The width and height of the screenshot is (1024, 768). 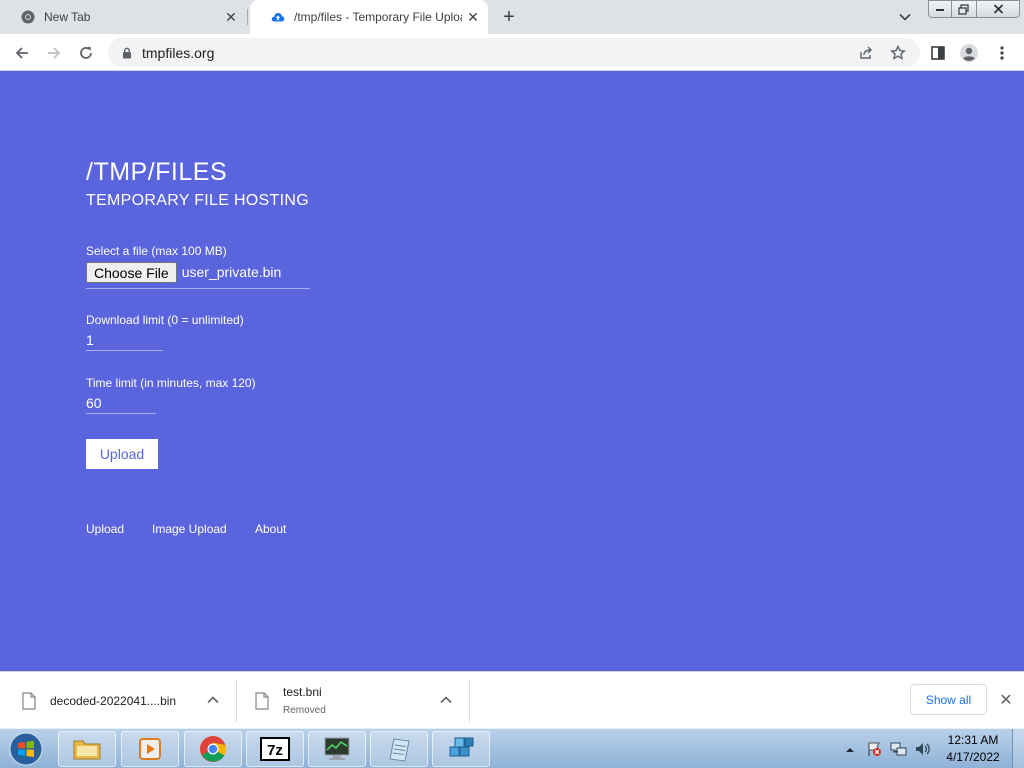 What do you see at coordinates (1002, 53) in the screenshot?
I see `menu-kebab-icon` at bounding box center [1002, 53].